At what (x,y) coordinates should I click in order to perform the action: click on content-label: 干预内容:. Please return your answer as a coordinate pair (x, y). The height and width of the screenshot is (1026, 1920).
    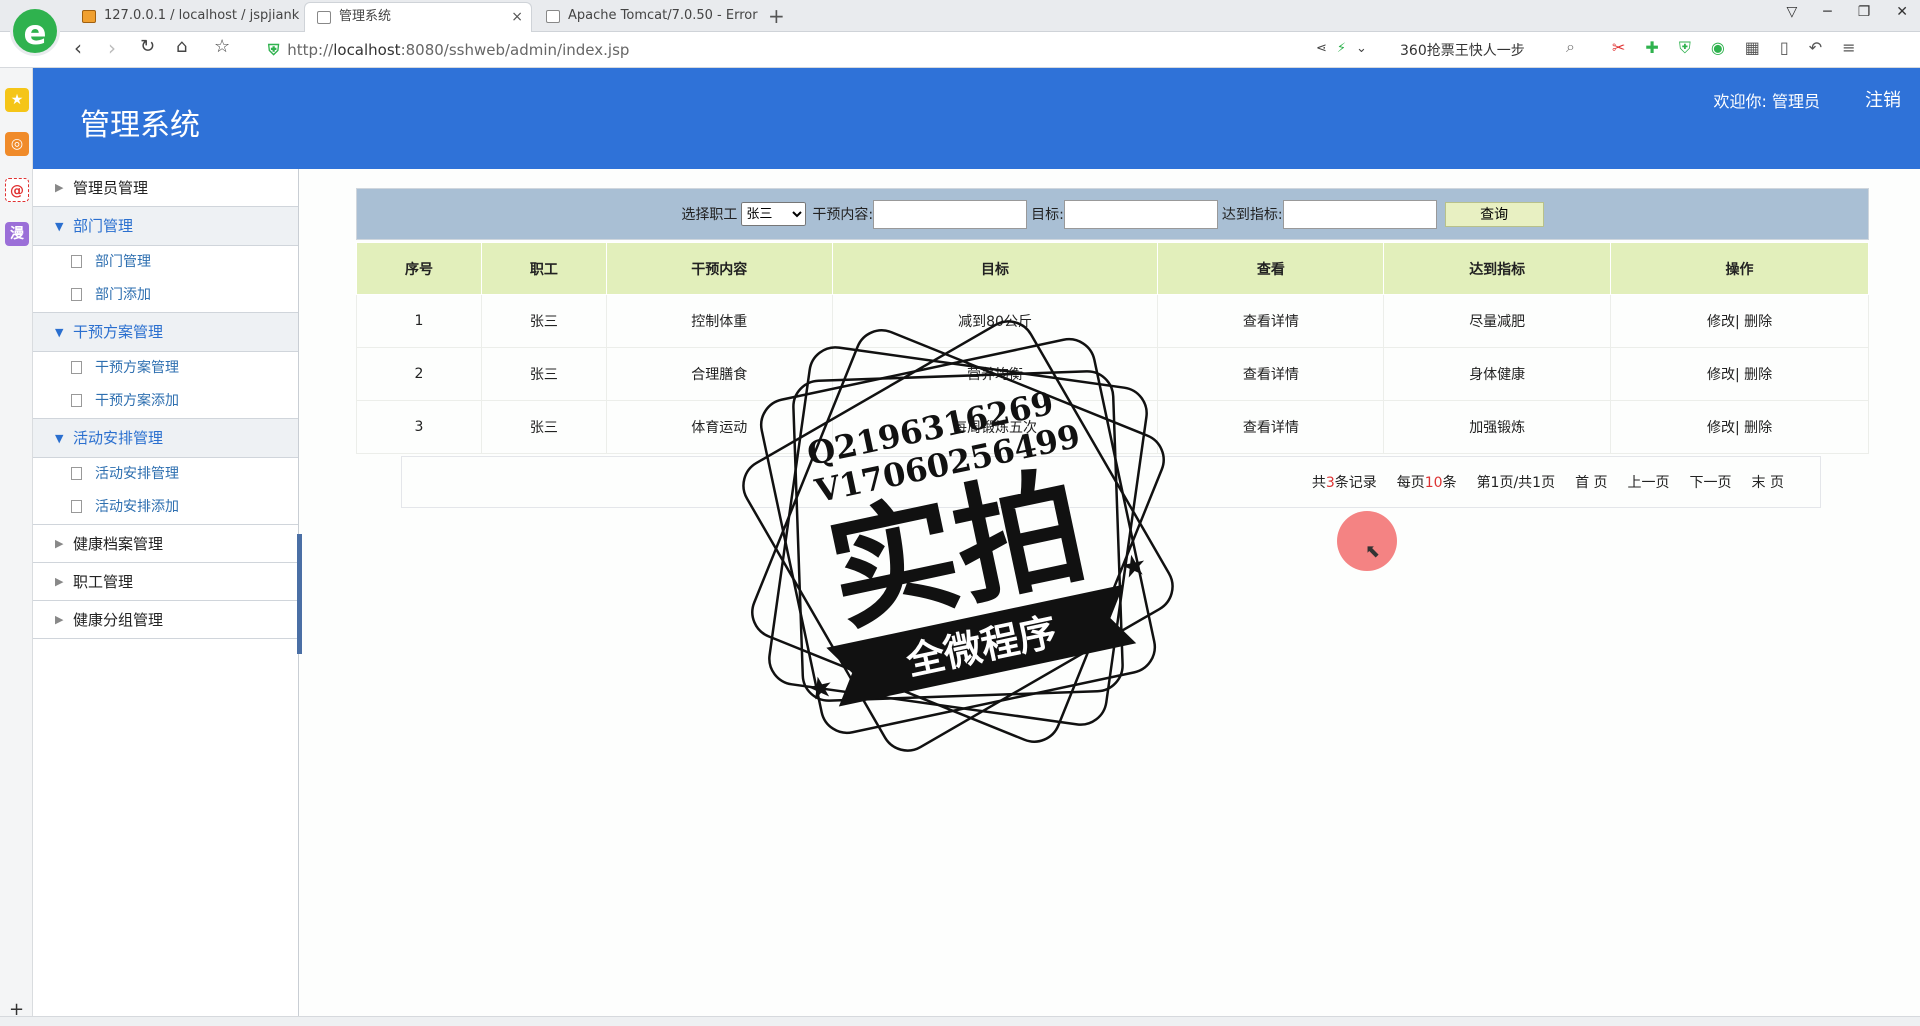
    Looking at the image, I should click on (843, 215).